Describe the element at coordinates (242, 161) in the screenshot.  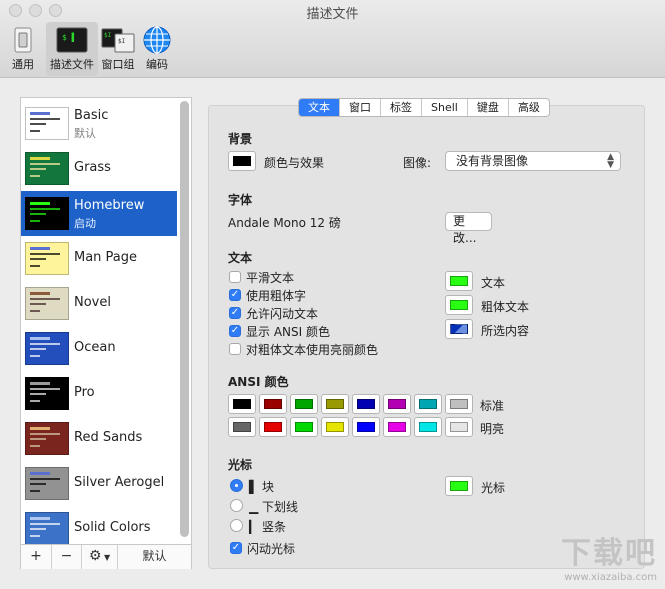
I see `background-color-swatch` at that location.